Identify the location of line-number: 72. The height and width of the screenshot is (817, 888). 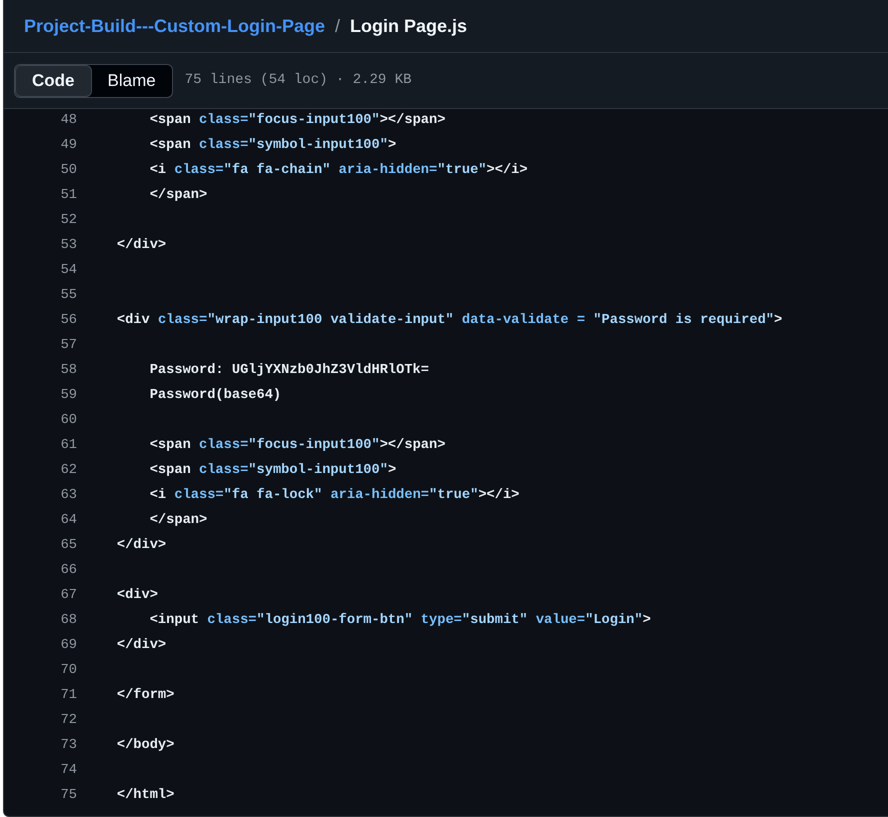
(68, 721).